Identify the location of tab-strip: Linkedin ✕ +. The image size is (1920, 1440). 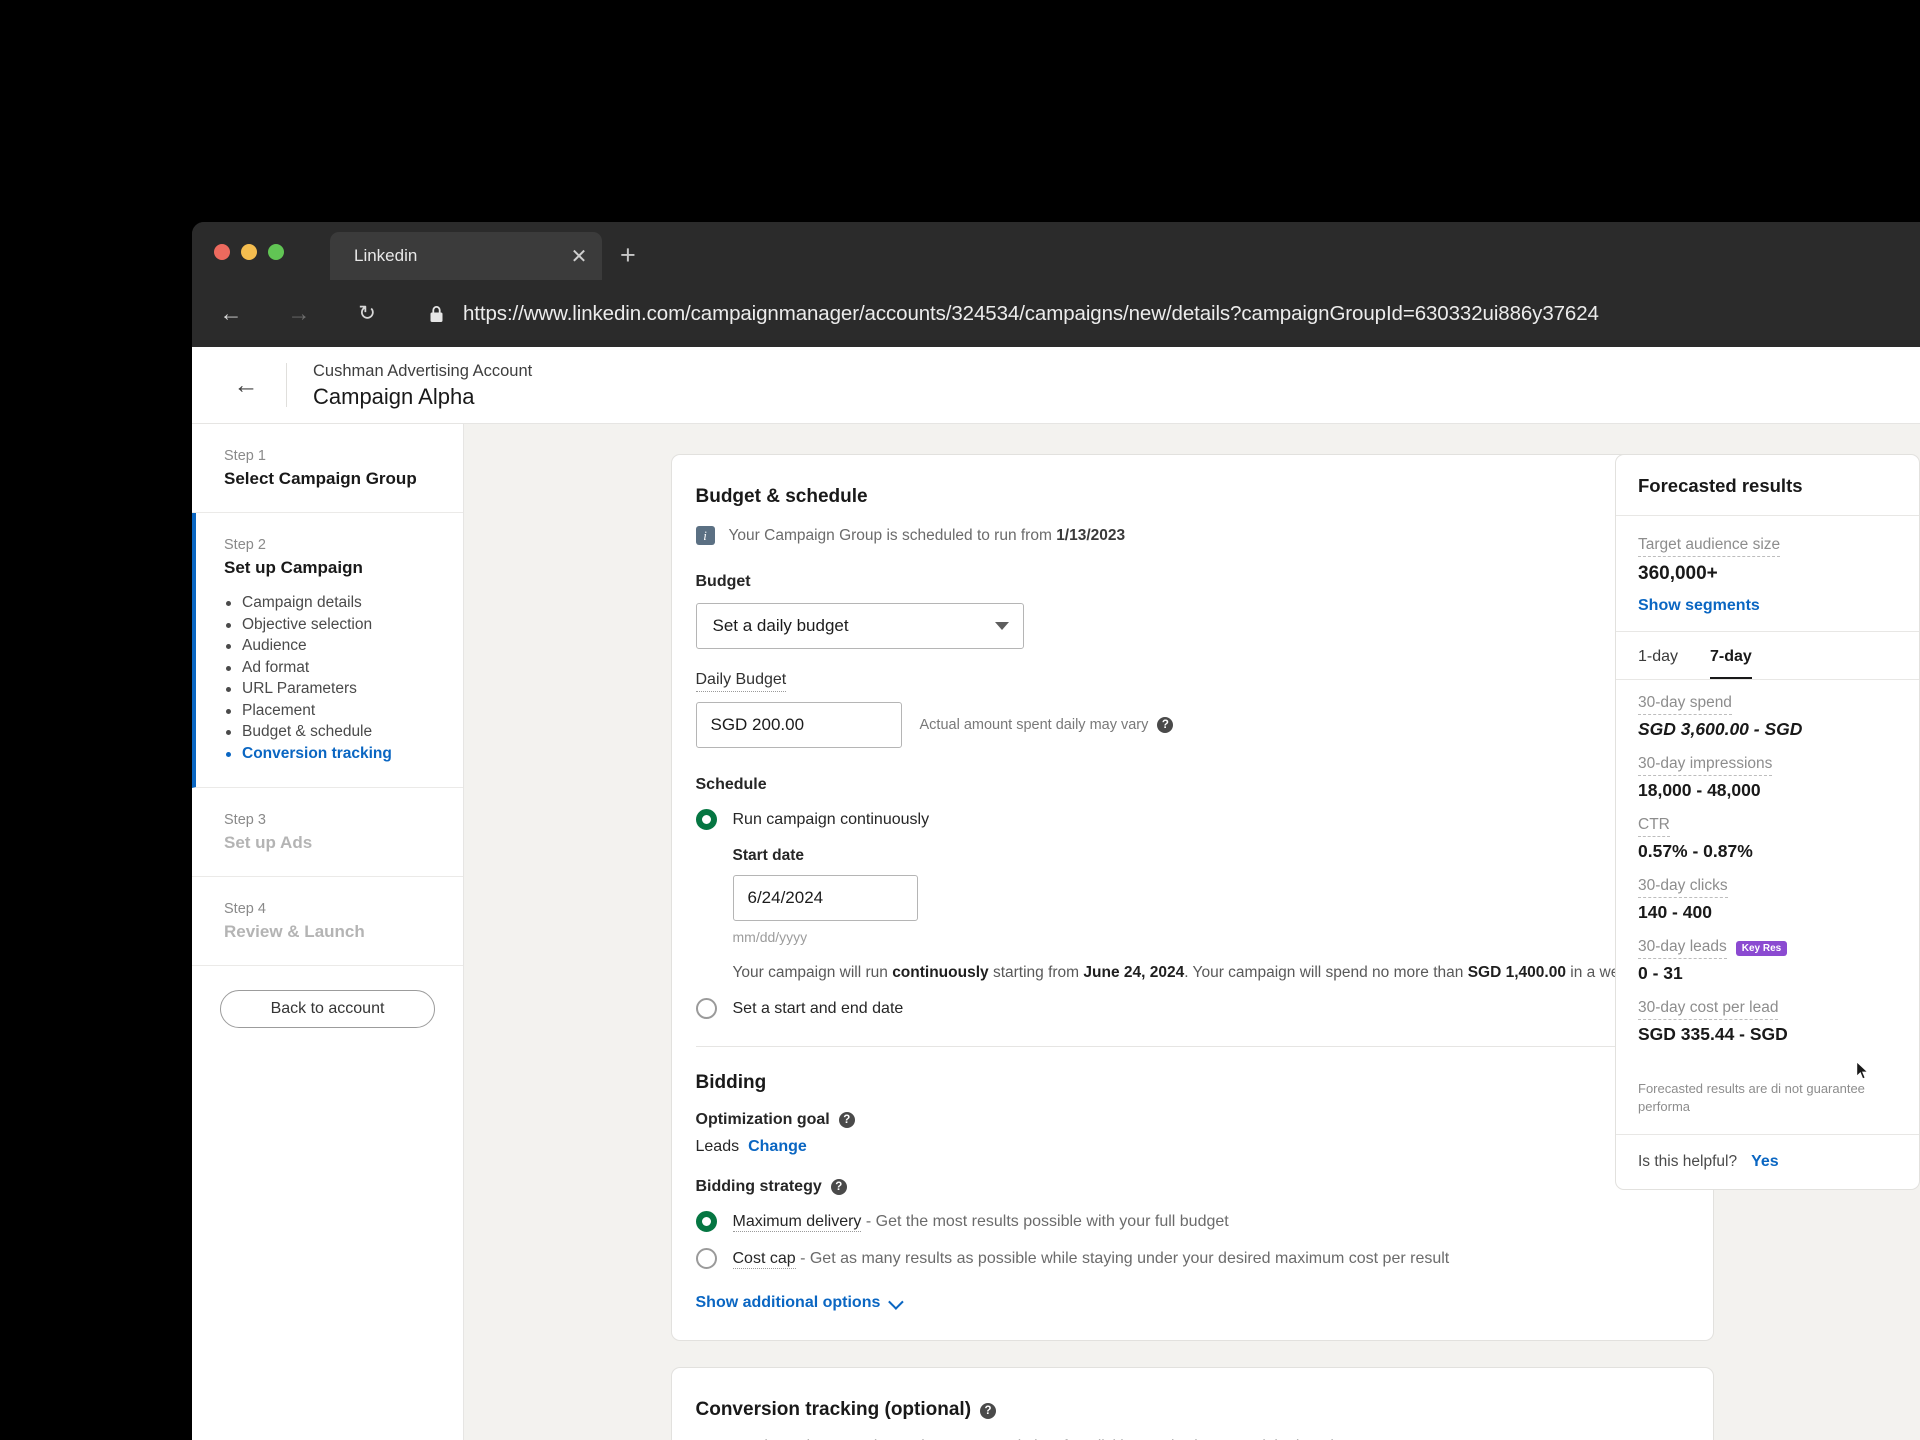
(1056, 251).